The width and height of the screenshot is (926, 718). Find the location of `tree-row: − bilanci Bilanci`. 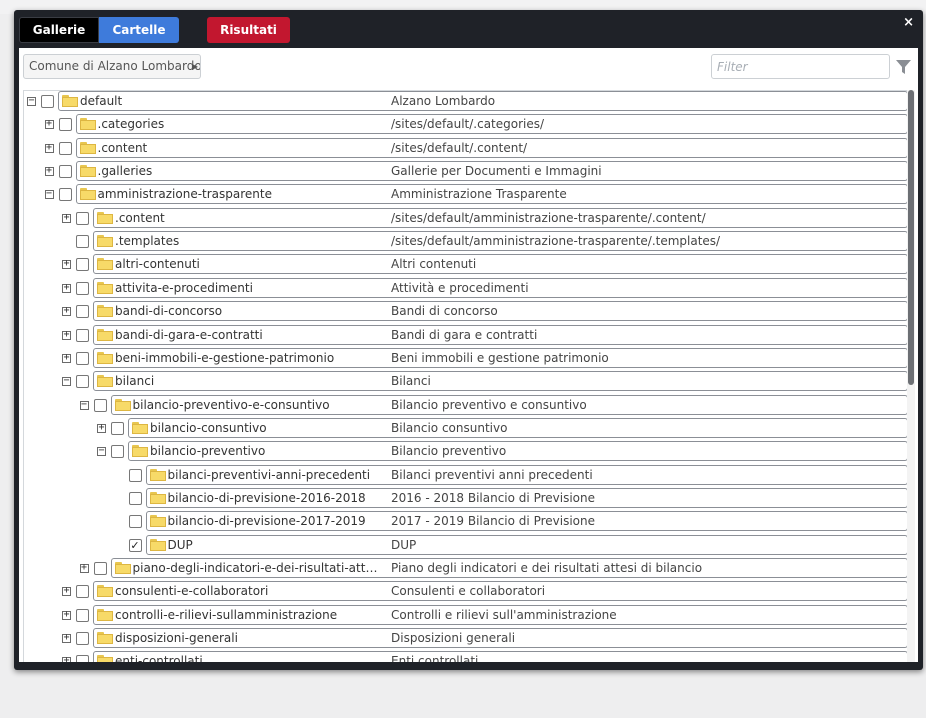

tree-row: − bilanci Bilanci is located at coordinates (466, 382).